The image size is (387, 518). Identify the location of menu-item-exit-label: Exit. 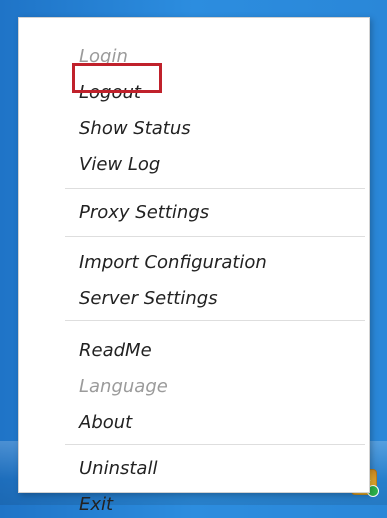
(96, 504).